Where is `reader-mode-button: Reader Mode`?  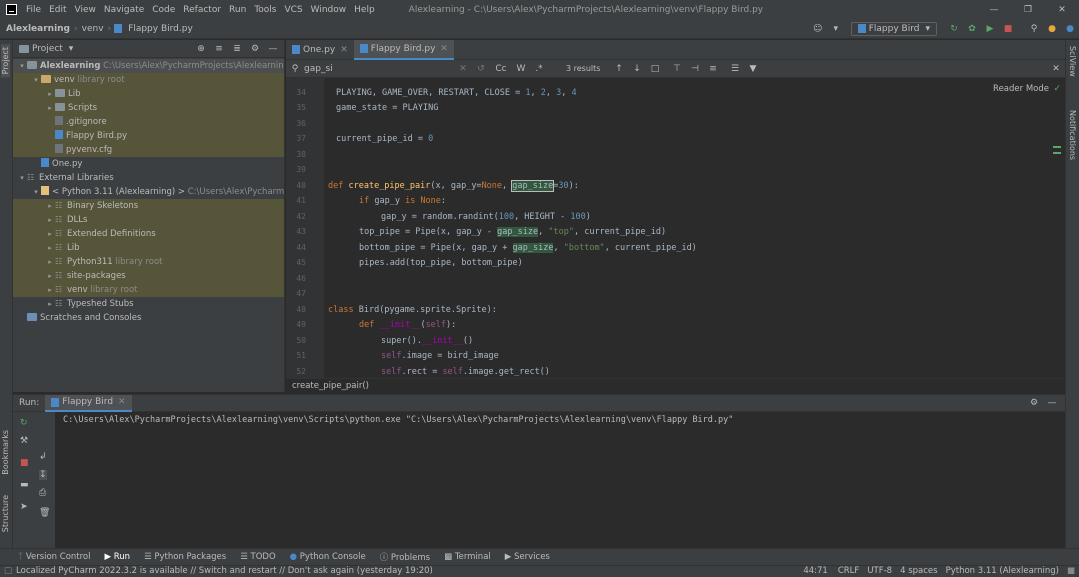 reader-mode-button: Reader Mode is located at coordinates (1021, 89).